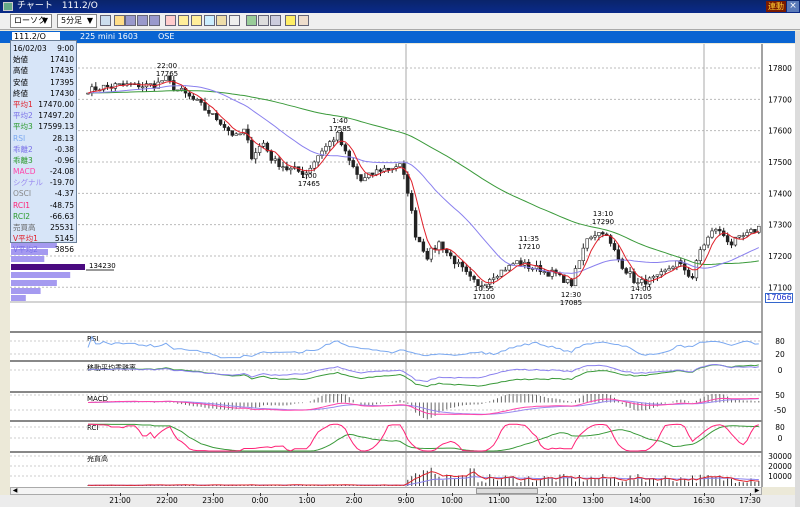  What do you see at coordinates (62, 71) in the screenshot?
I see `info-value: 17435` at bounding box center [62, 71].